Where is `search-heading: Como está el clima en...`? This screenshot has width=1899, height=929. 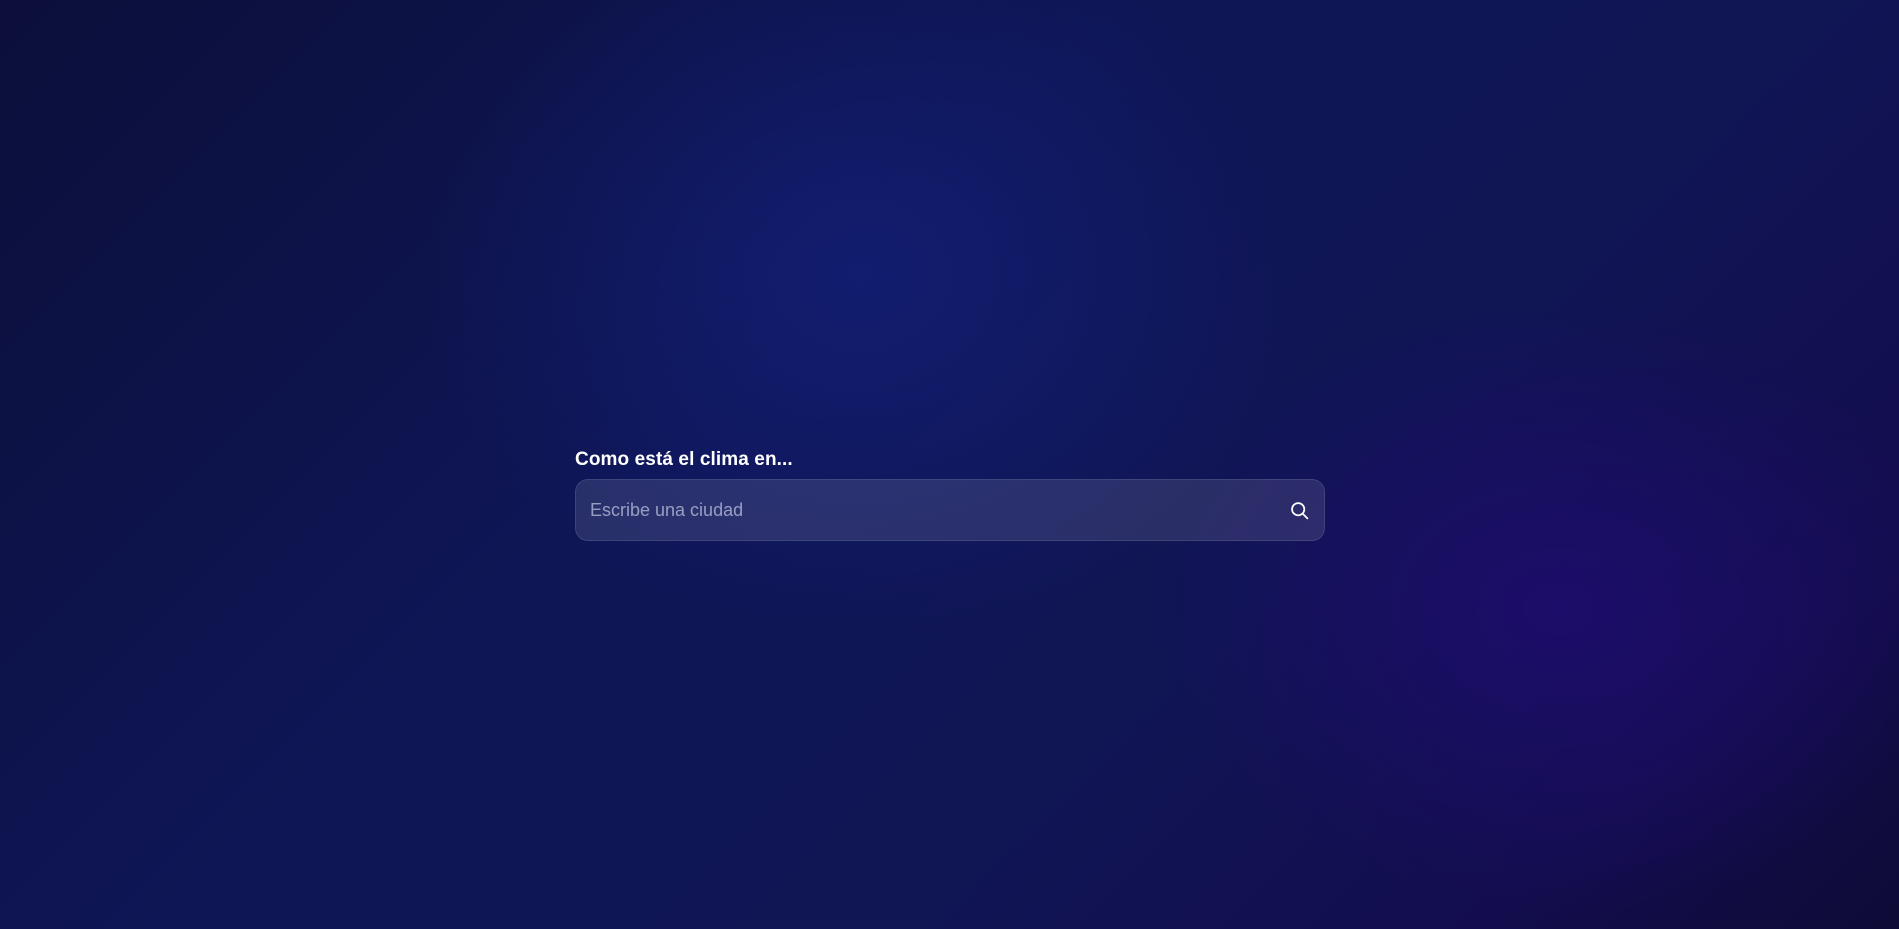 search-heading: Como está el clima en... is located at coordinates (684, 459).